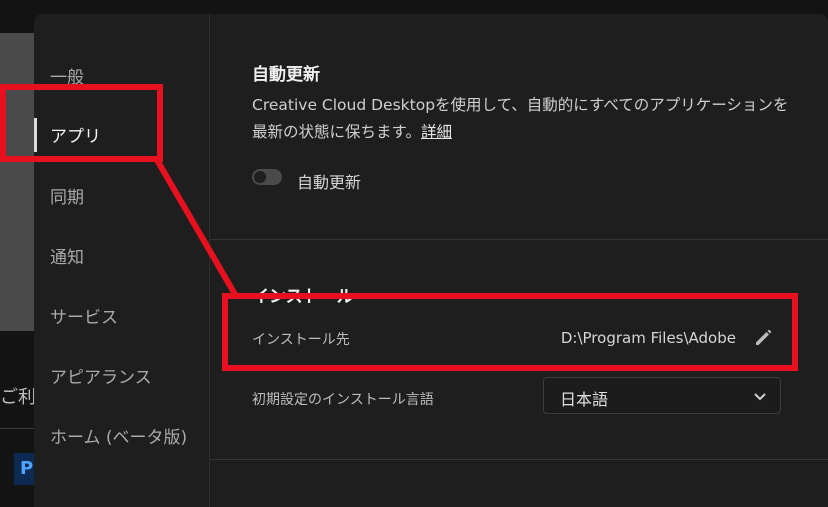 The width and height of the screenshot is (828, 507). What do you see at coordinates (67, 195) in the screenshot?
I see `sidebar-item-sync: 同期` at bounding box center [67, 195].